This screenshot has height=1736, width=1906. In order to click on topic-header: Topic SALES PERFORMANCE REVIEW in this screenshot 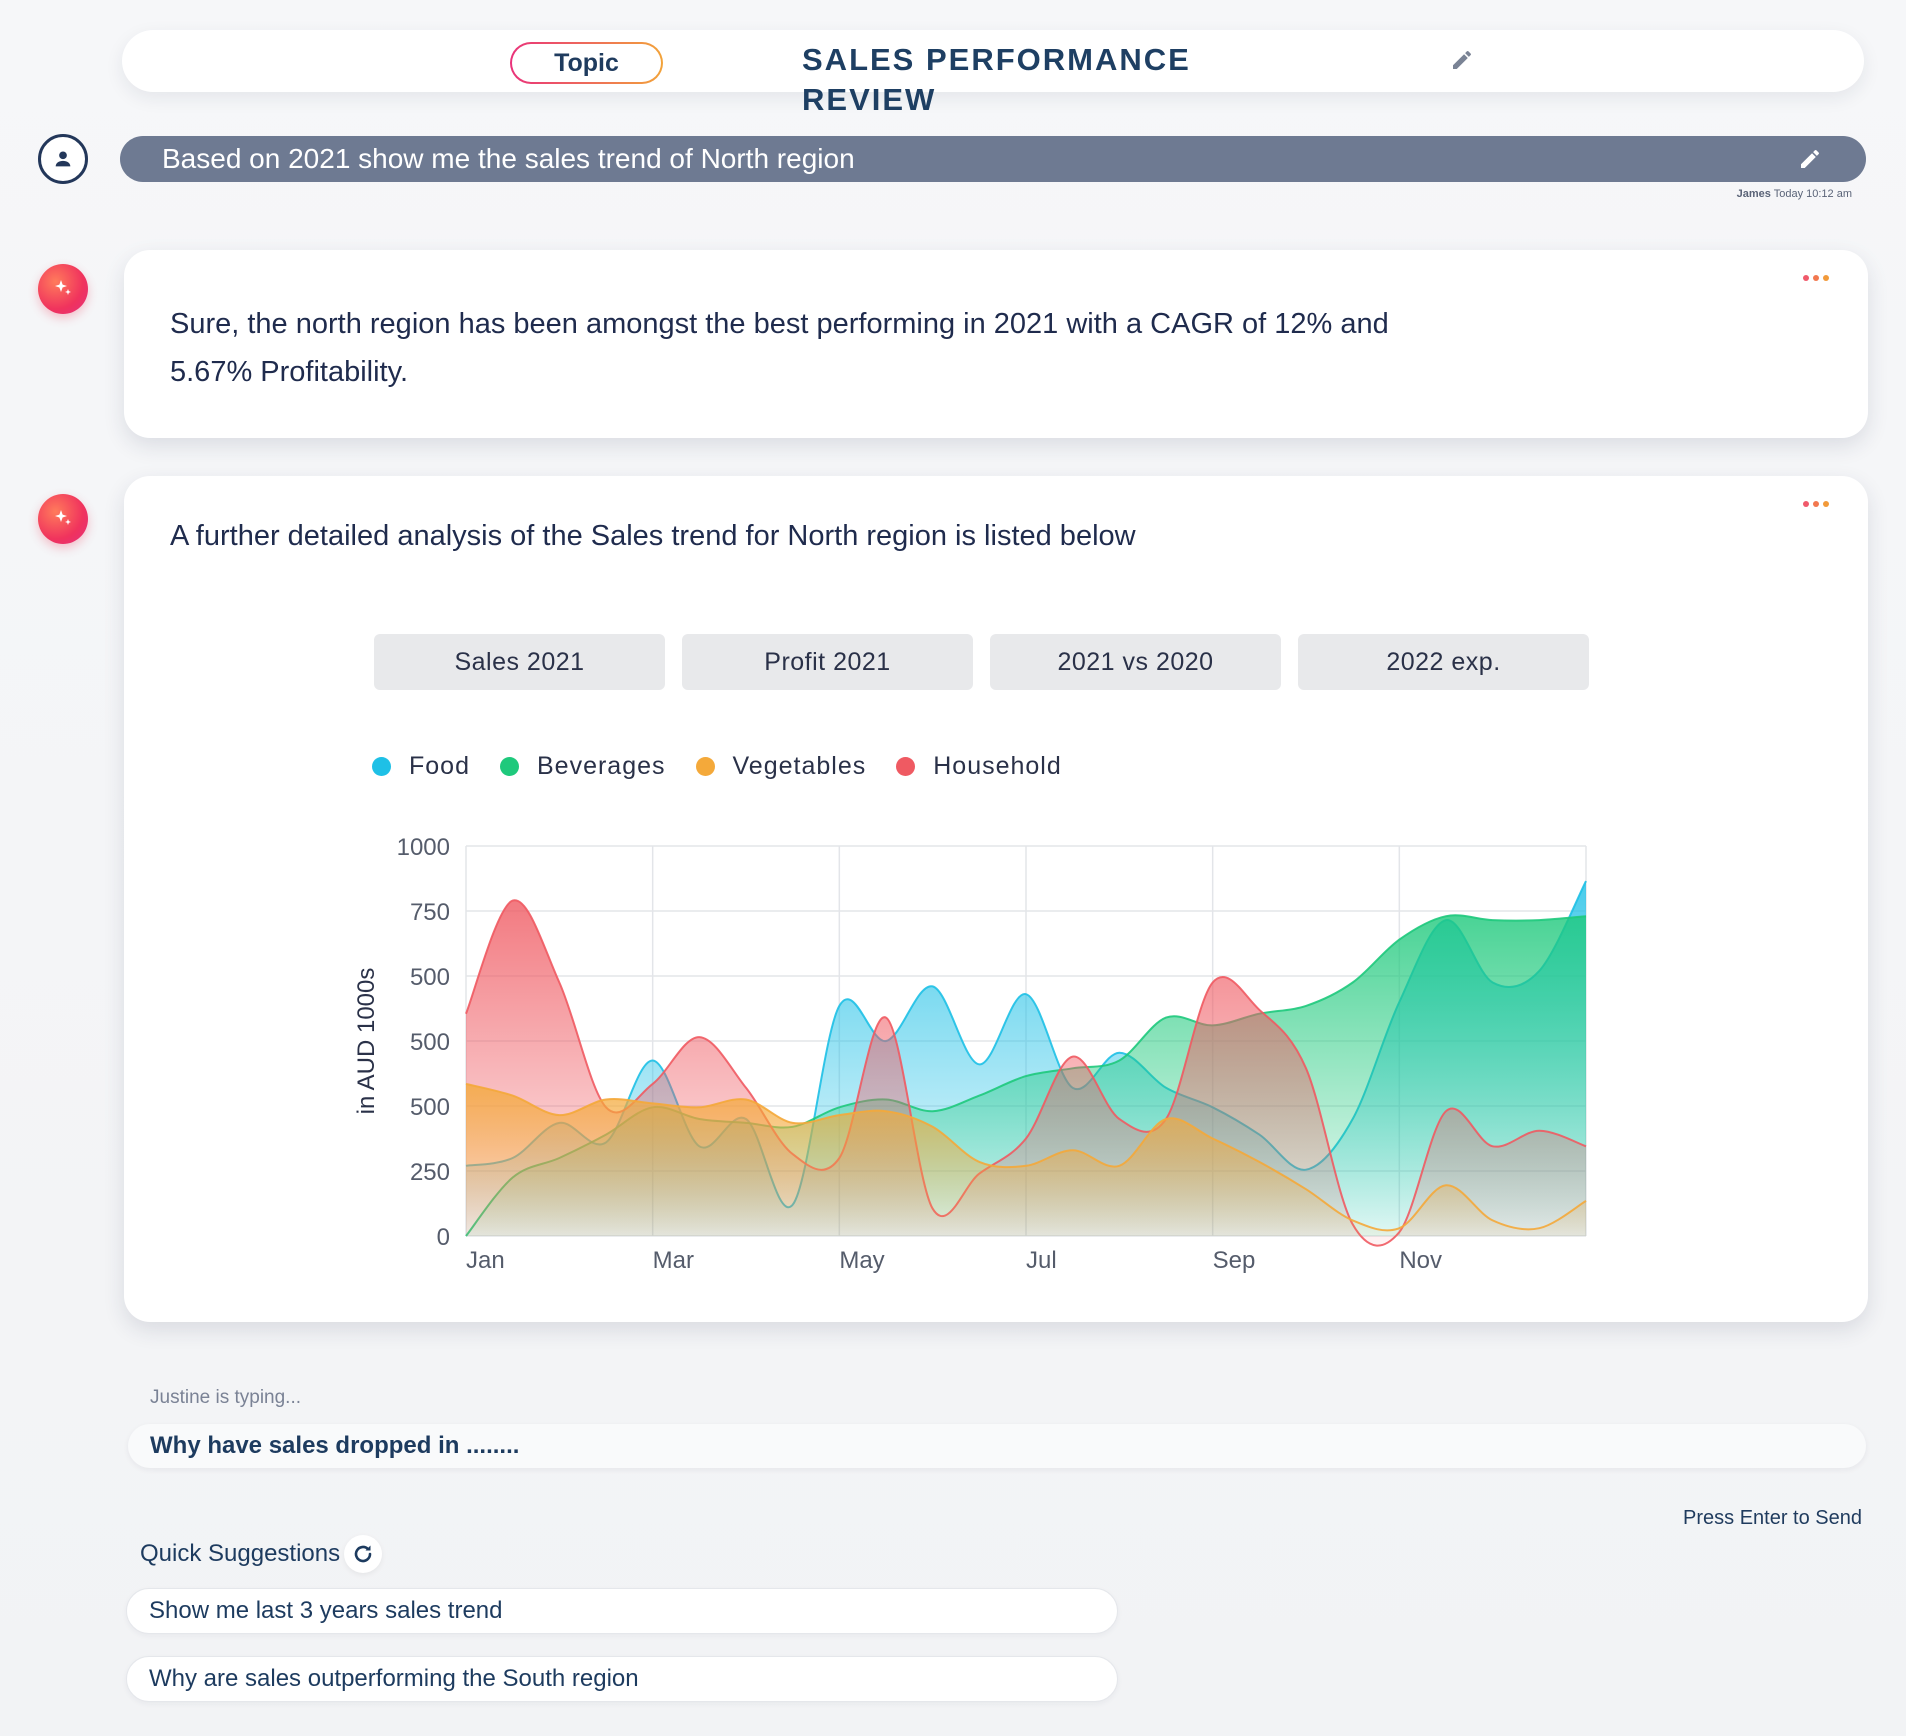, I will do `click(993, 73)`.